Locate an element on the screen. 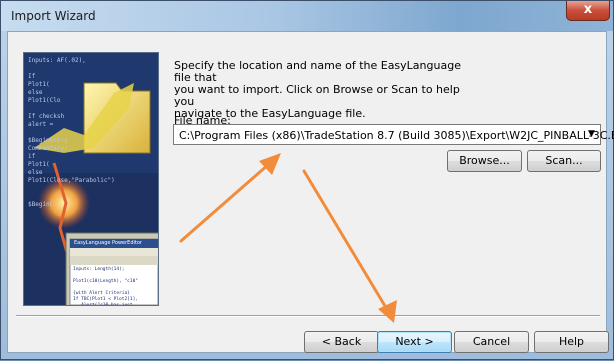 This screenshot has width=614, height=361. annotation-arrow-to-next is located at coordinates (349, 246).